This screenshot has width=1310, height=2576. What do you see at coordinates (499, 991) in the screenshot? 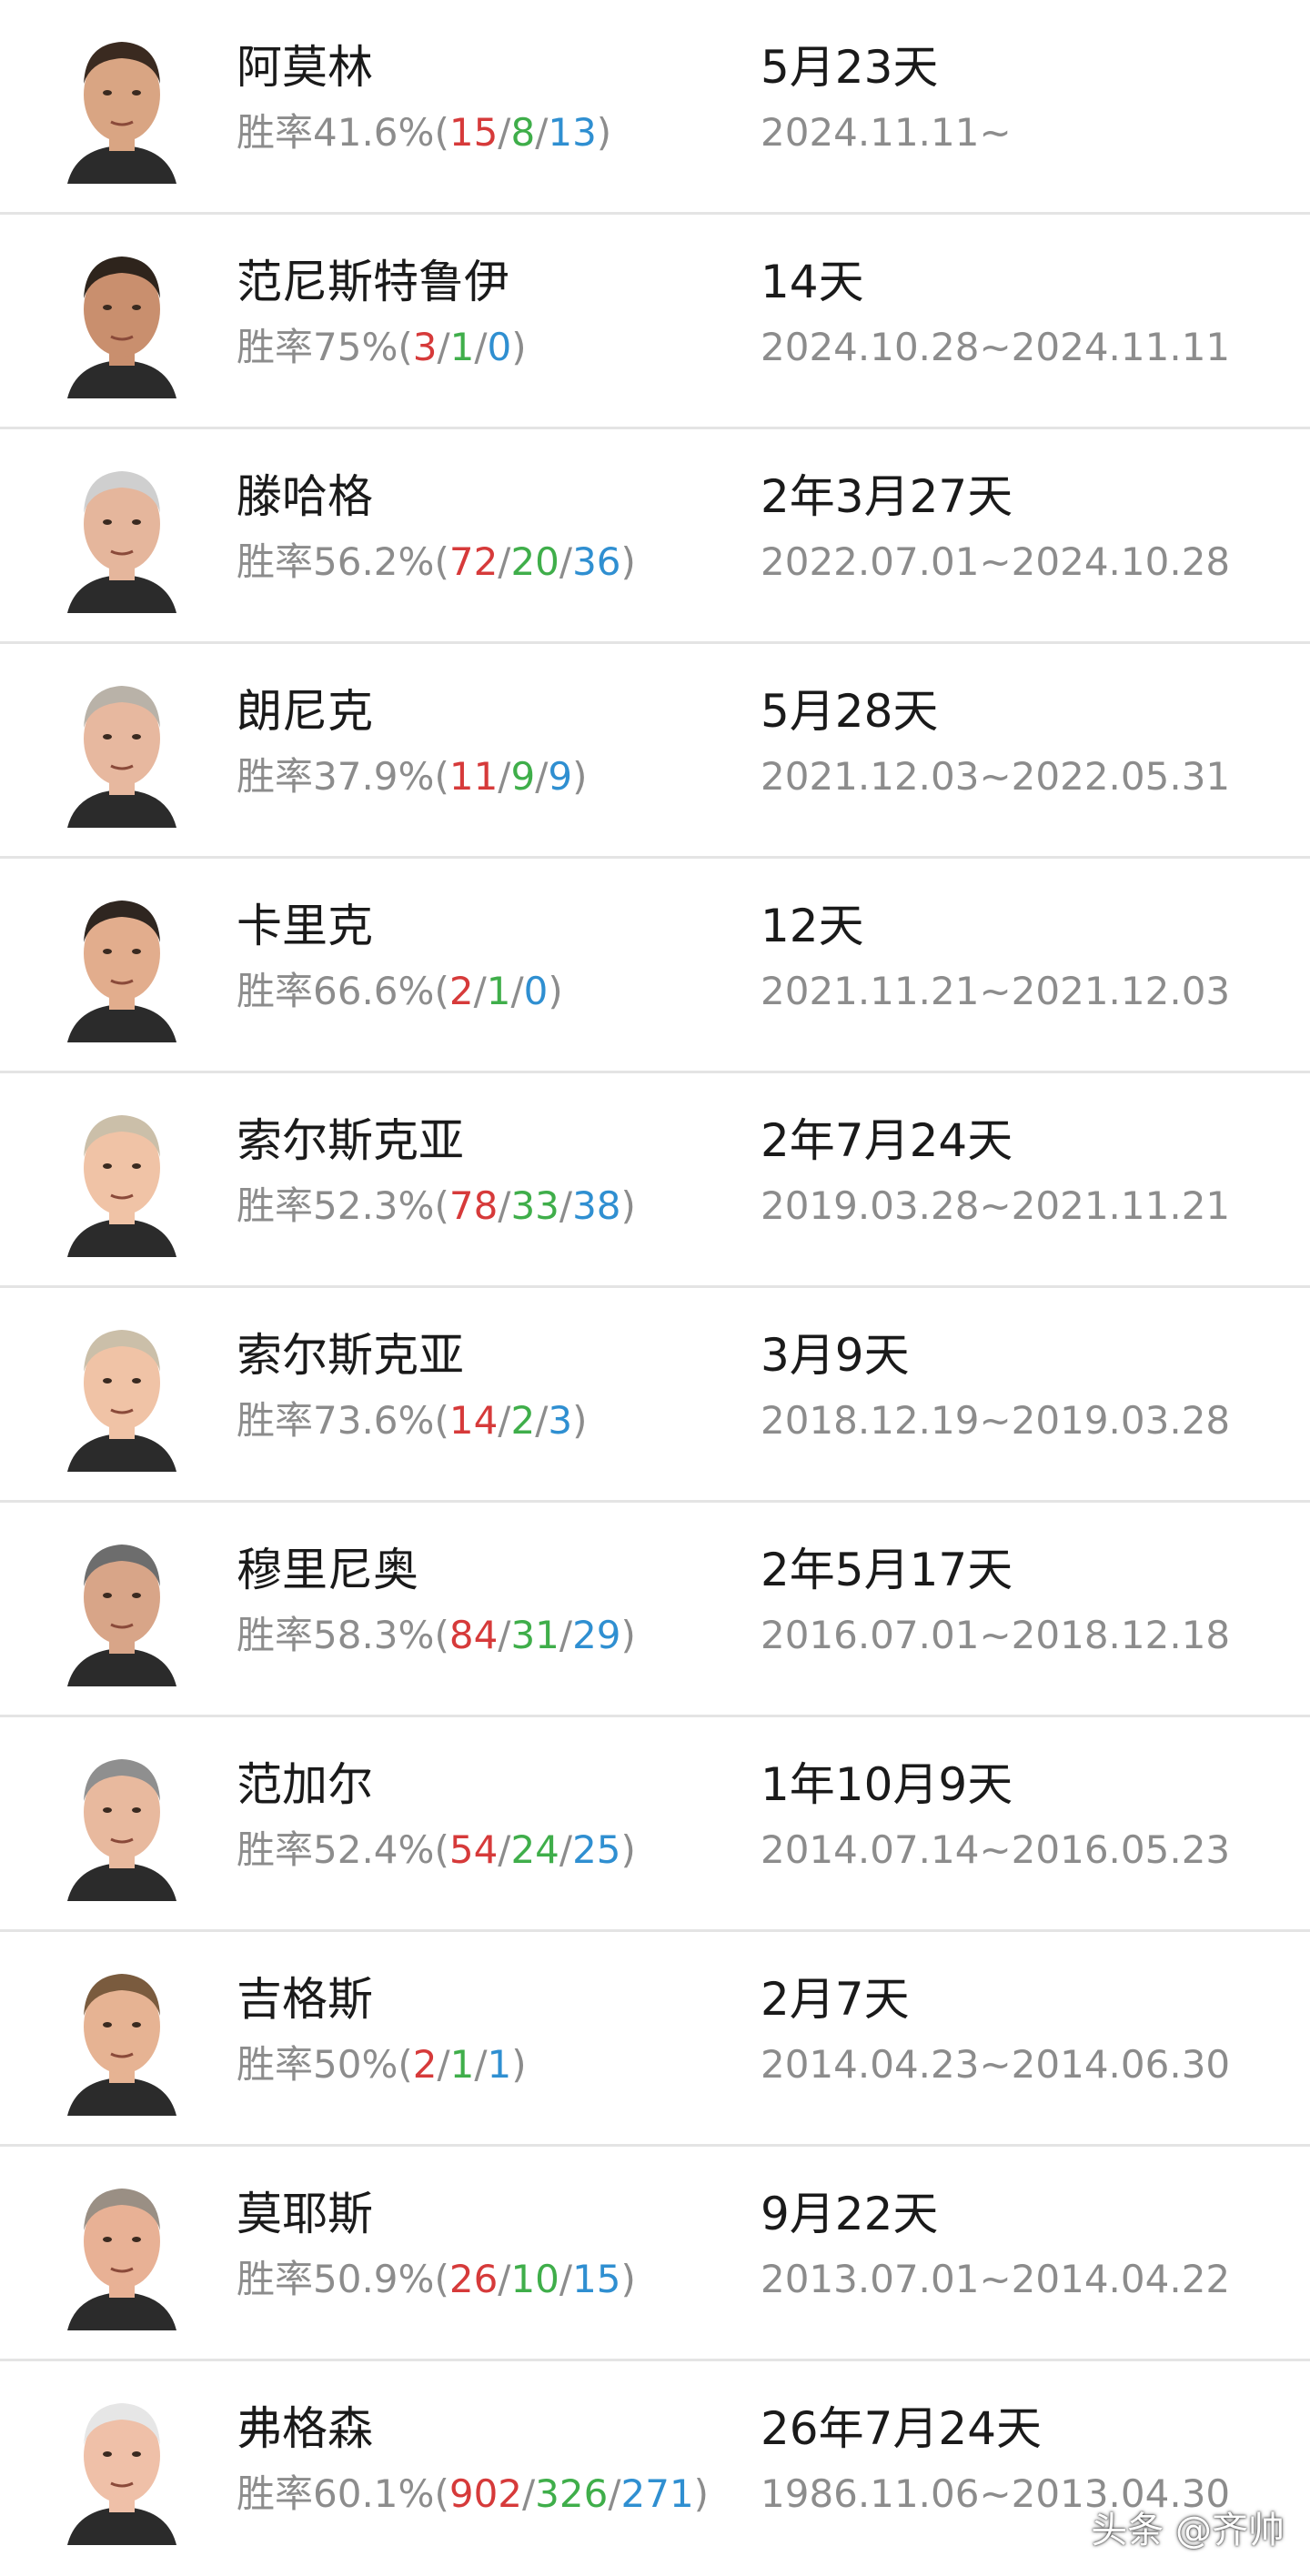
I see `draws-count: 1` at bounding box center [499, 991].